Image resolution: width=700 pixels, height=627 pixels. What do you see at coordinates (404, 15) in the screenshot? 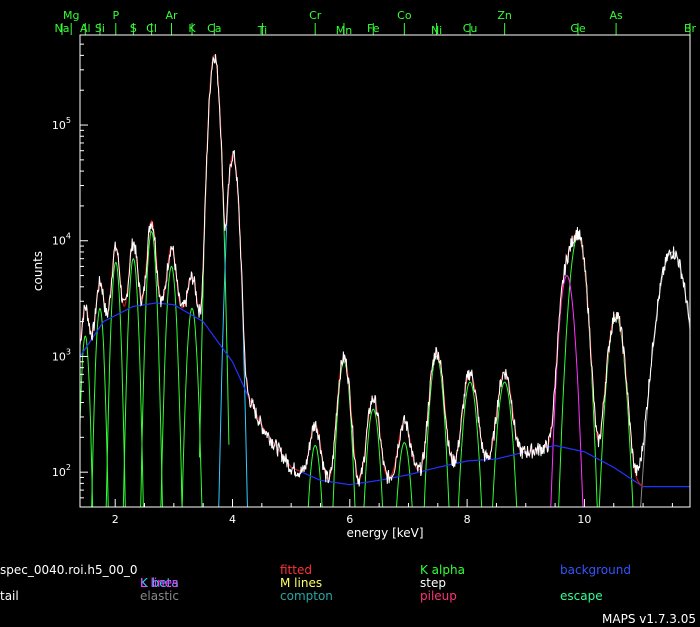
I see `element-marker-label: Co` at bounding box center [404, 15].